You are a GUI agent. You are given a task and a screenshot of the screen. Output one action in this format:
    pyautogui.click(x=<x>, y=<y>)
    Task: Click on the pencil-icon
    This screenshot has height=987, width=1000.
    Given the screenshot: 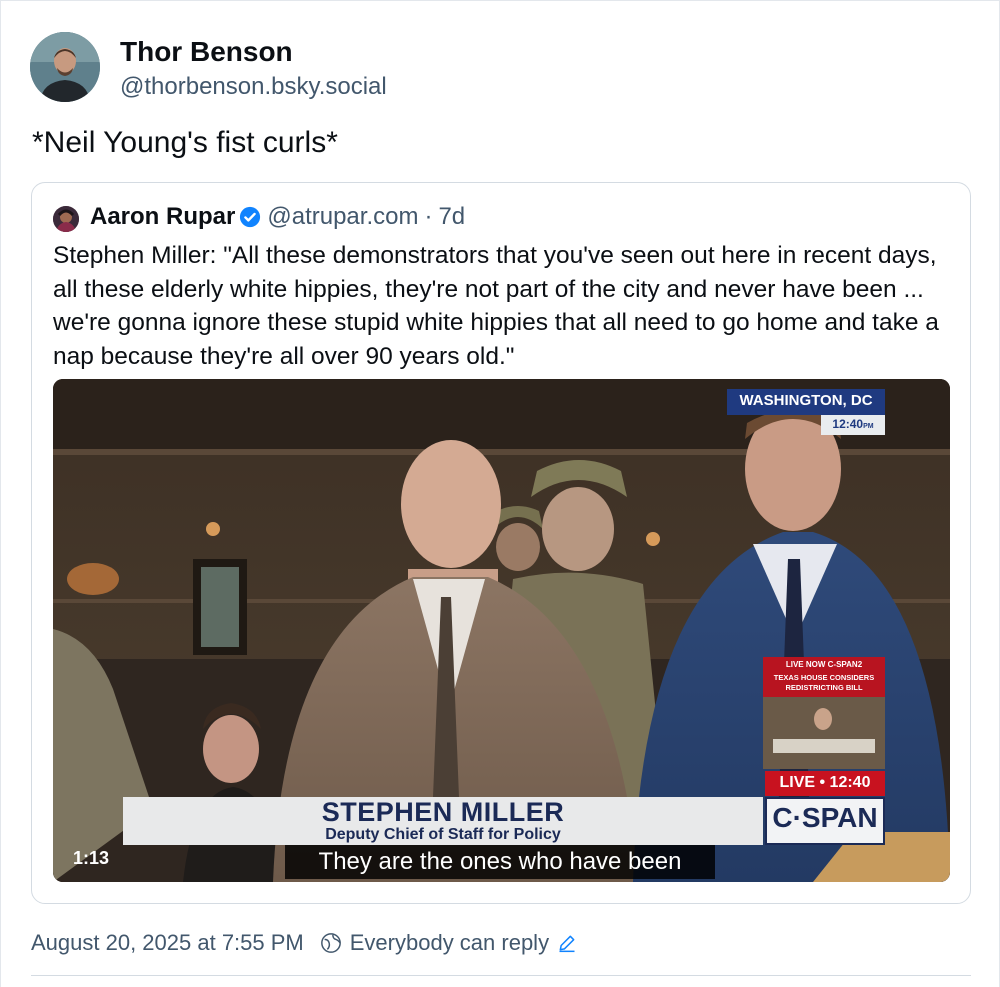 What is the action you would take?
    pyautogui.click(x=567, y=943)
    